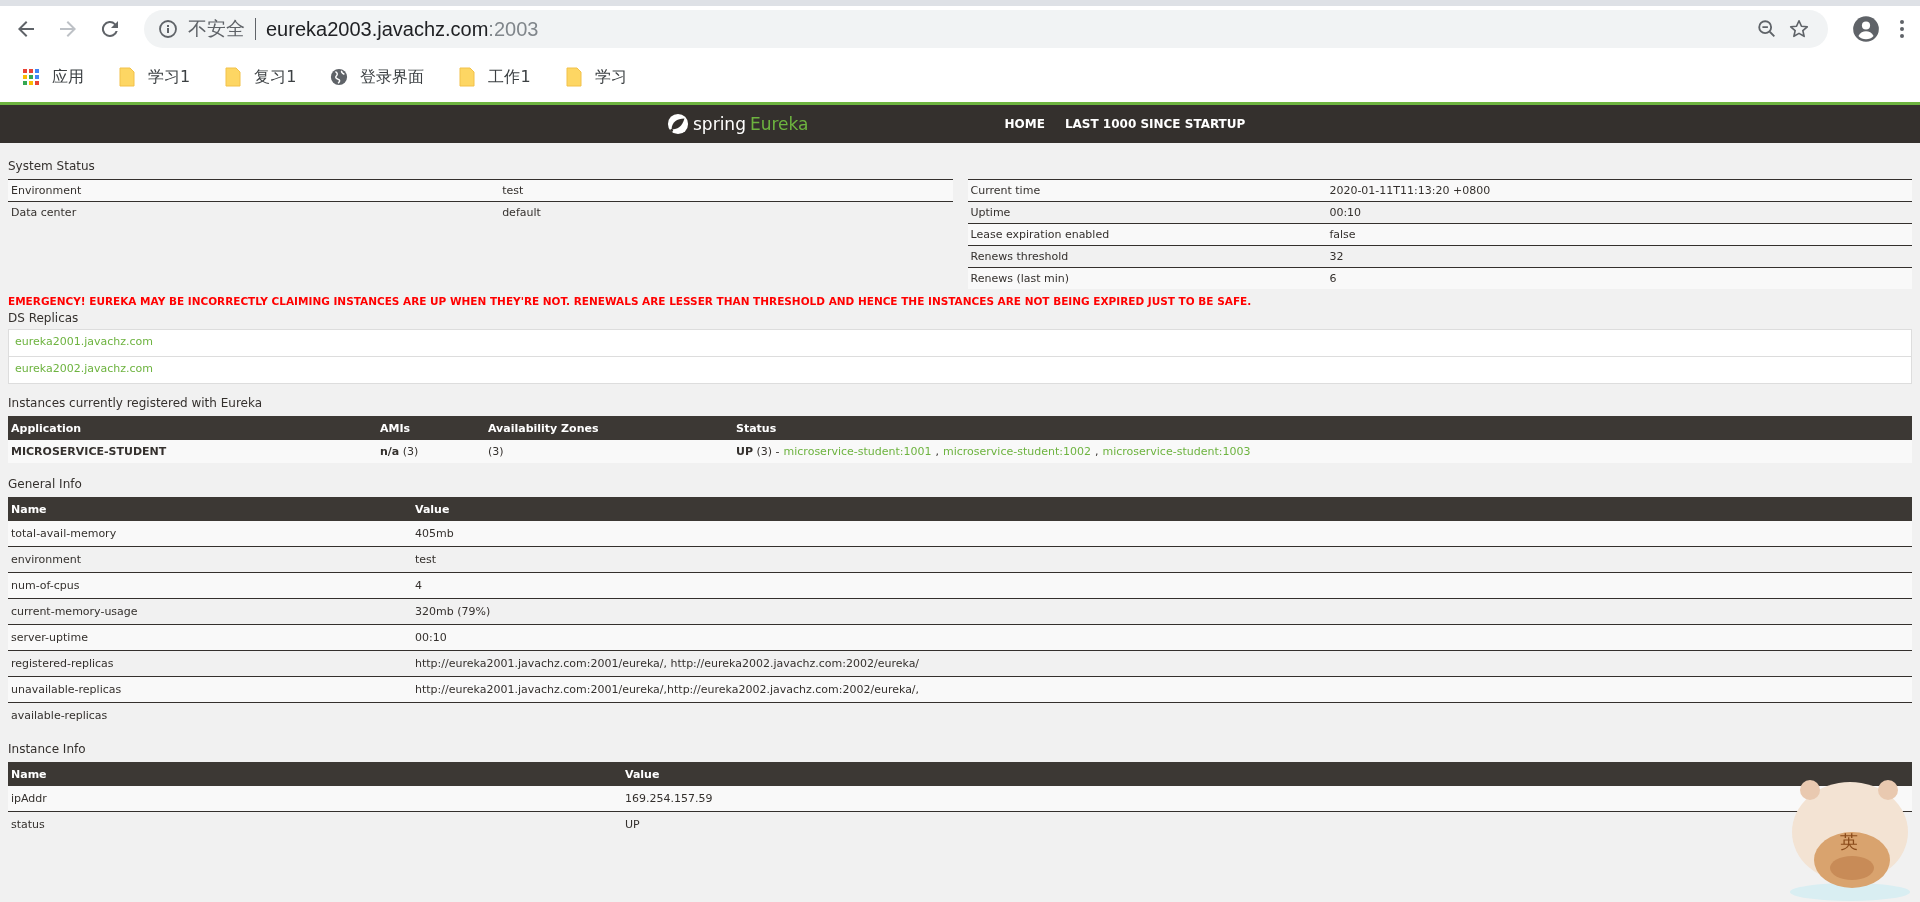 Image resolution: width=1920 pixels, height=902 pixels. Describe the element at coordinates (31, 77) in the screenshot. I see `apps-grid-icon` at that location.